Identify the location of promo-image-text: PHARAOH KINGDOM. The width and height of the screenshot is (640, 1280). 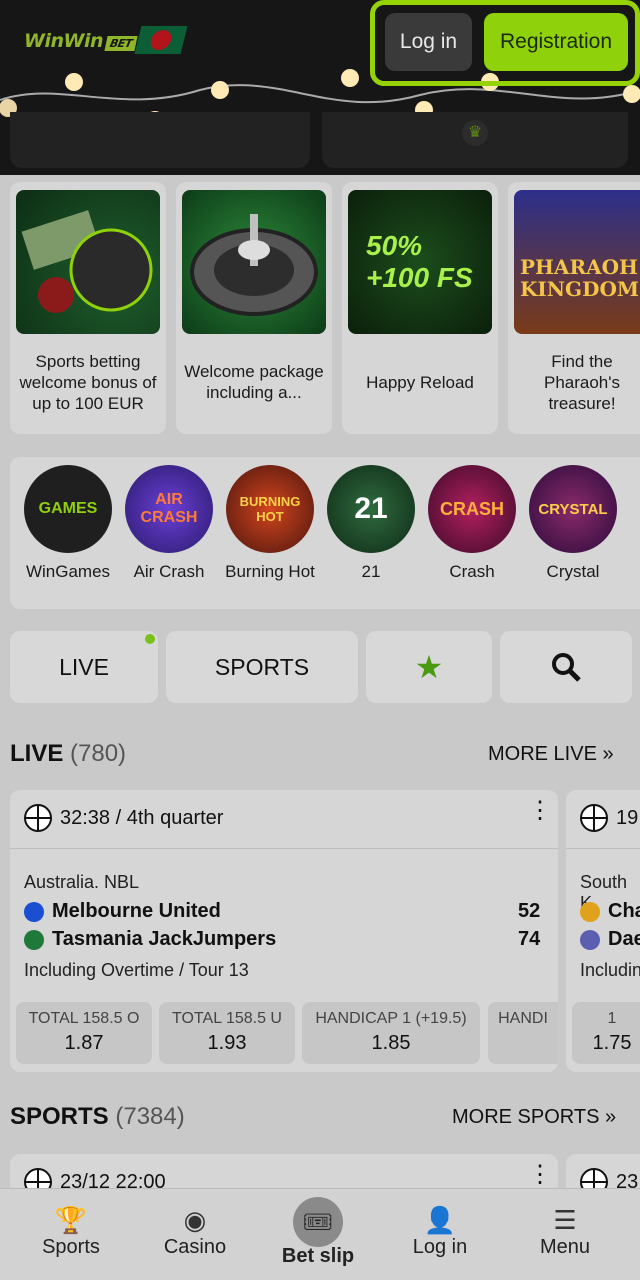
(580, 278).